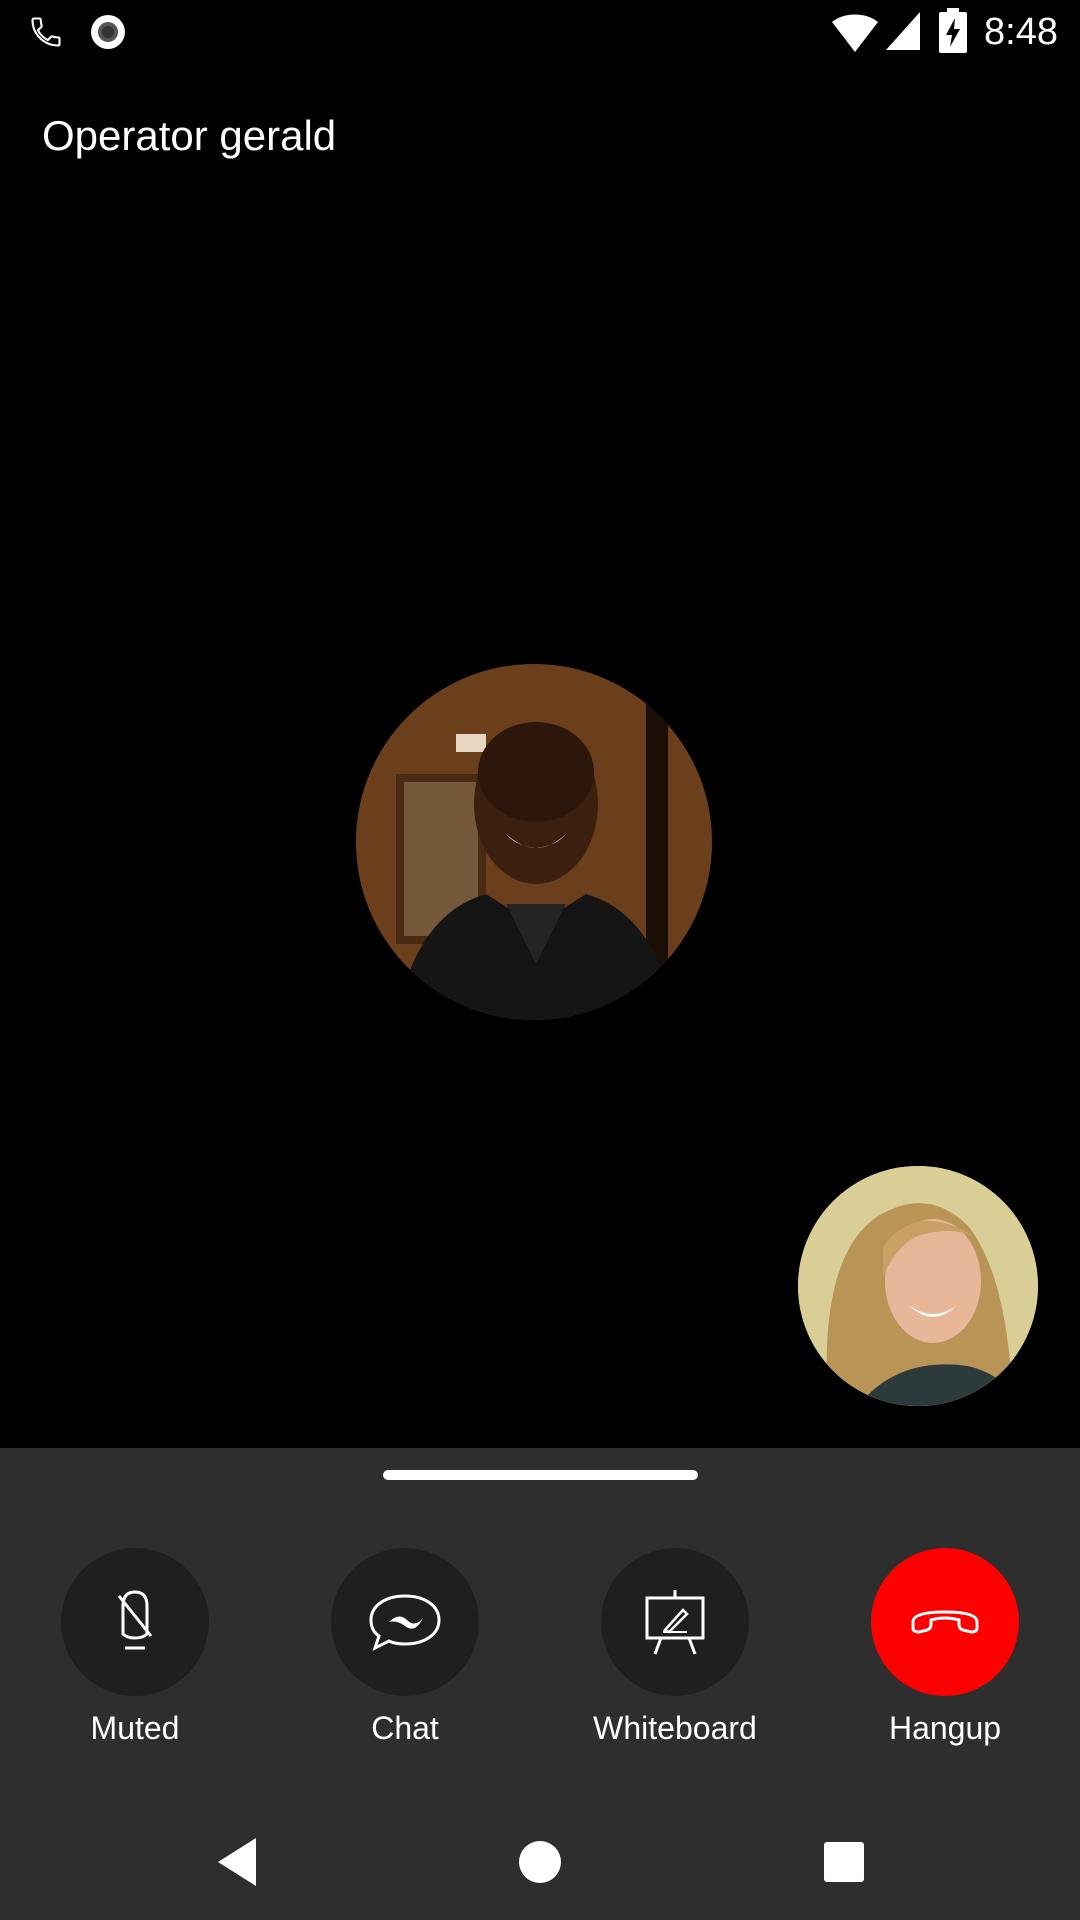  Describe the element at coordinates (108, 32) in the screenshot. I see `record-icon` at that location.